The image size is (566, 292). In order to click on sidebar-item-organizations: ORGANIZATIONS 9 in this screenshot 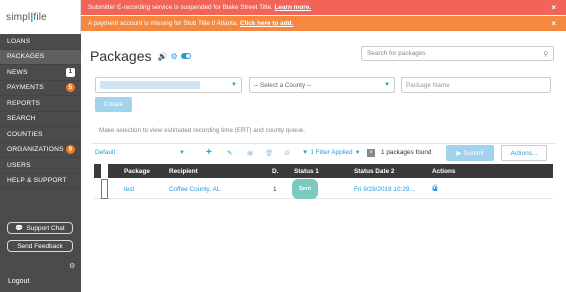, I will do `click(40, 150)`.